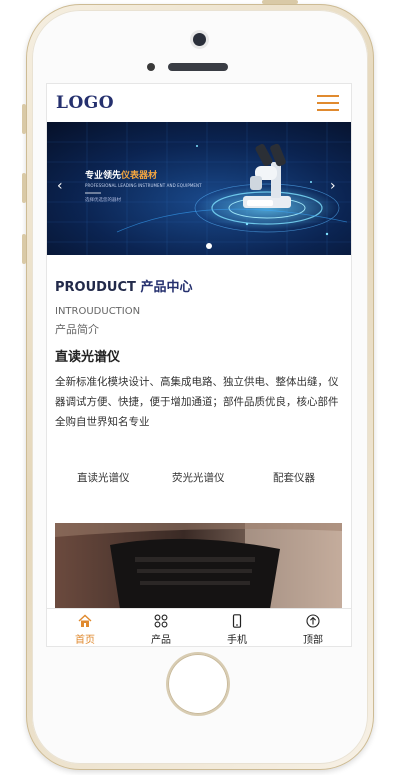 This screenshot has height=775, width=400. I want to click on banner-title: 专业领先仪表器材, so click(121, 174).